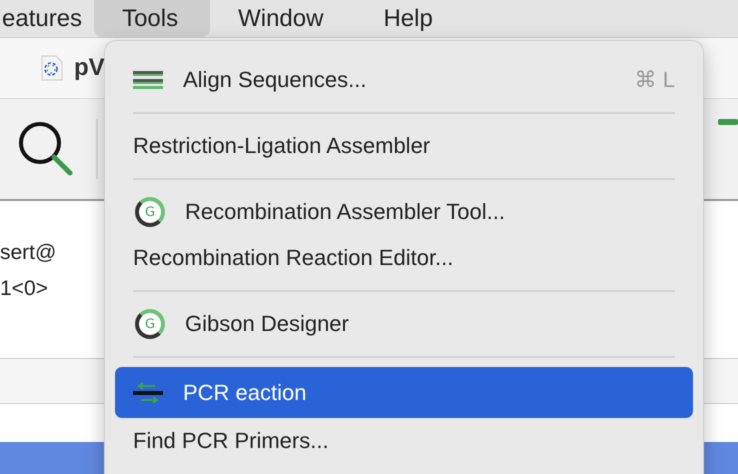 The image size is (738, 474). What do you see at coordinates (52, 68) in the screenshot?
I see `document-icon` at bounding box center [52, 68].